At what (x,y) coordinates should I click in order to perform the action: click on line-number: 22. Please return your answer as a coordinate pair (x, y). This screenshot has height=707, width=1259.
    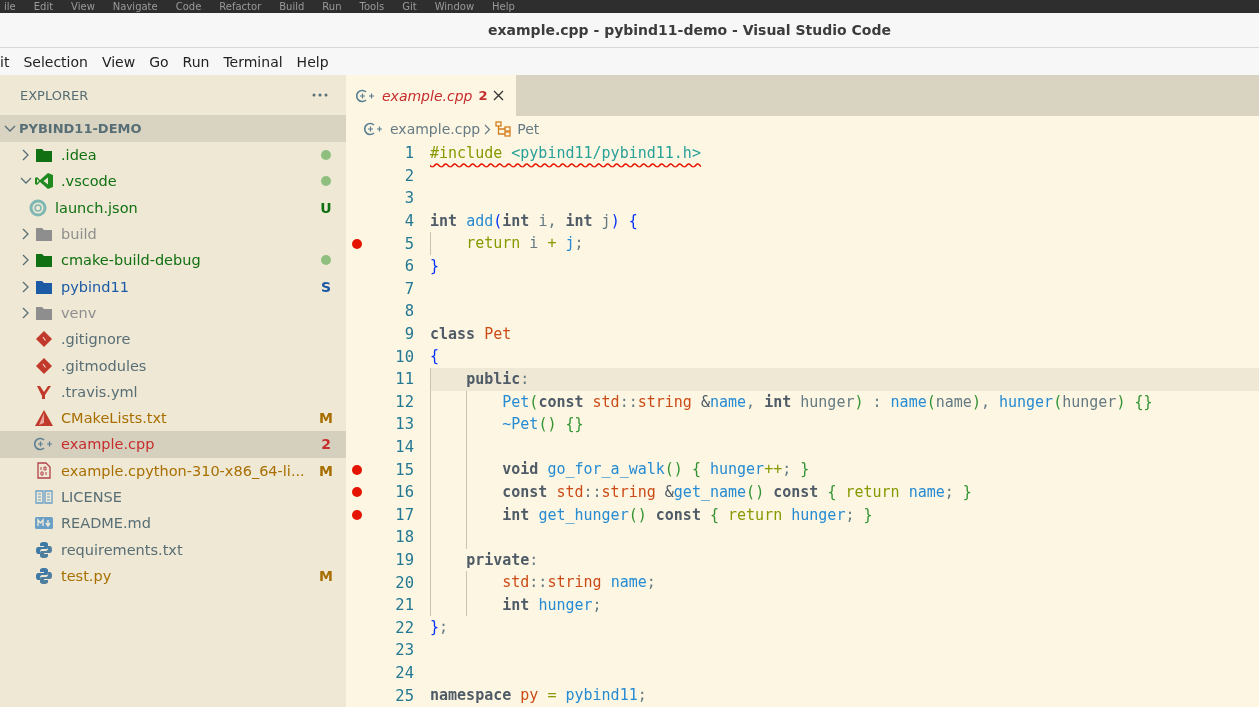
    Looking at the image, I should click on (404, 627).